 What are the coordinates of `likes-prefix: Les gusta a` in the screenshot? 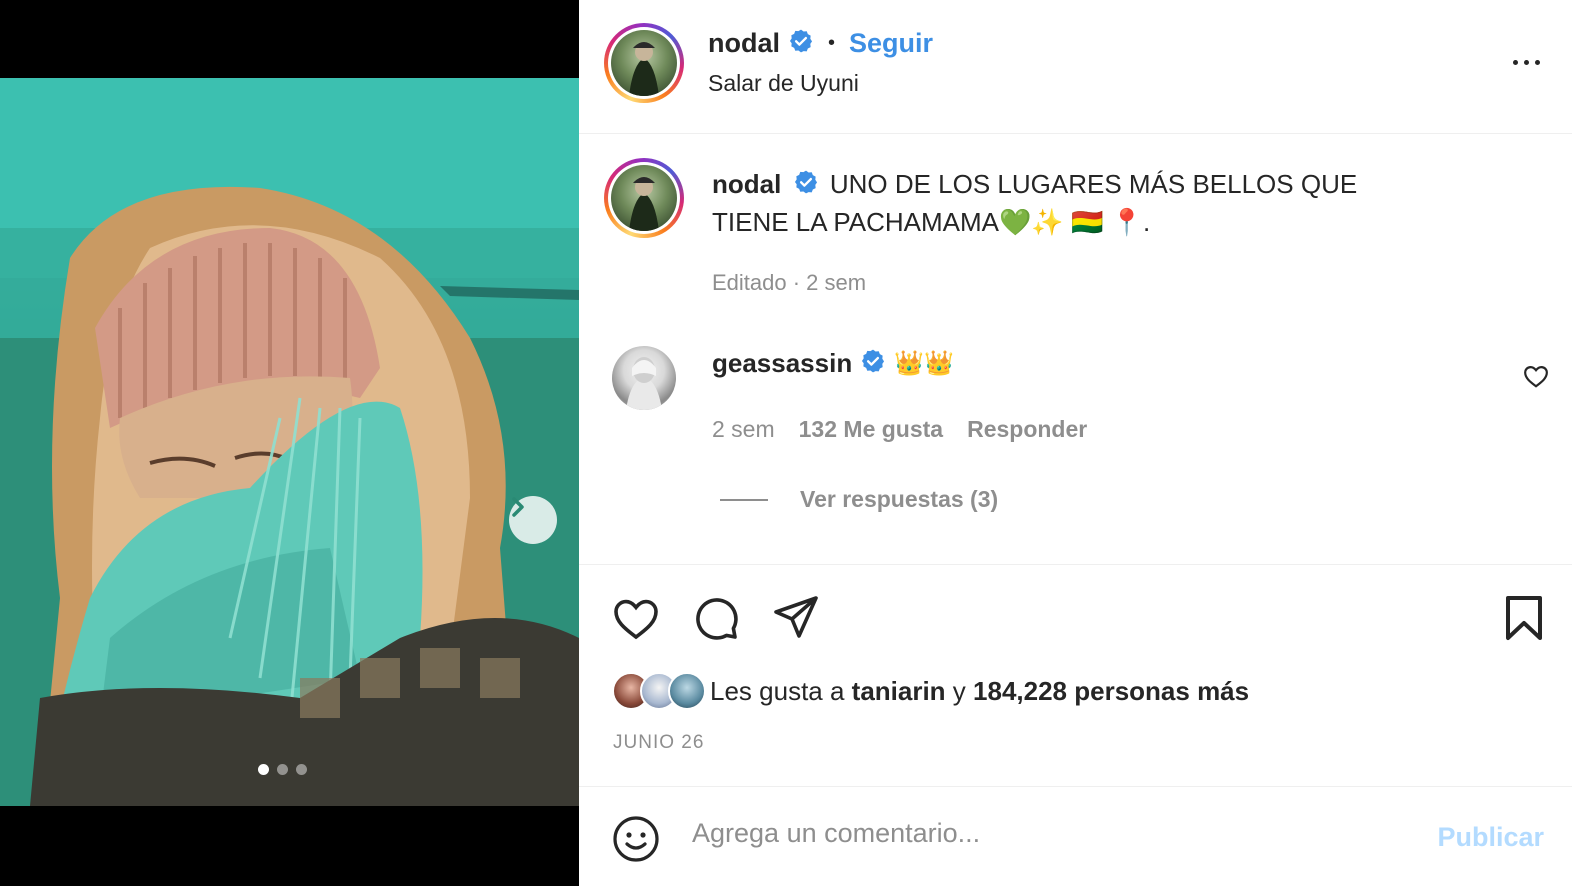 It's located at (781, 690).